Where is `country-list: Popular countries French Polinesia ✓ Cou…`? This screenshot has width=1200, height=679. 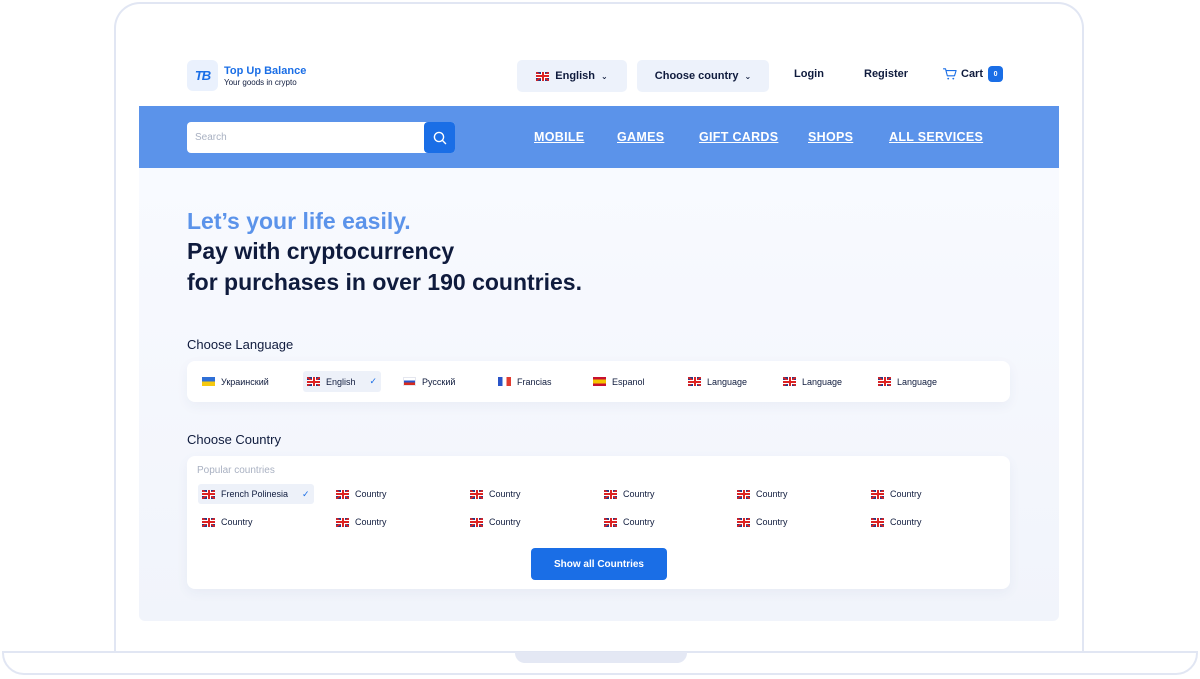
country-list: Popular countries French Polinesia ✓ Cou… is located at coordinates (598, 522).